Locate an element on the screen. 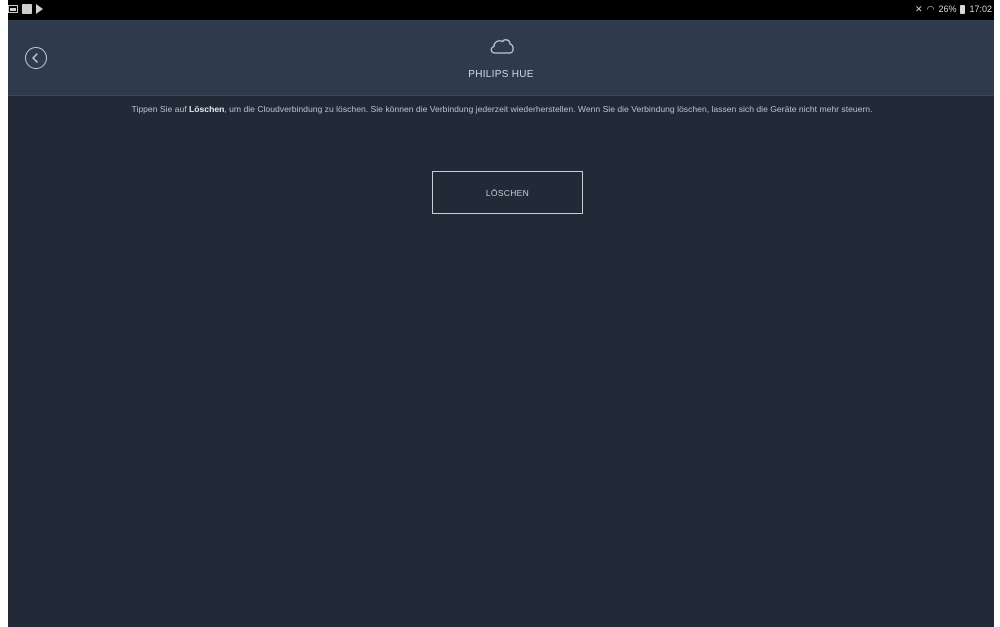 This screenshot has height=627, width=1000. header-bar: PHILIPS HUE is located at coordinates (501, 57).